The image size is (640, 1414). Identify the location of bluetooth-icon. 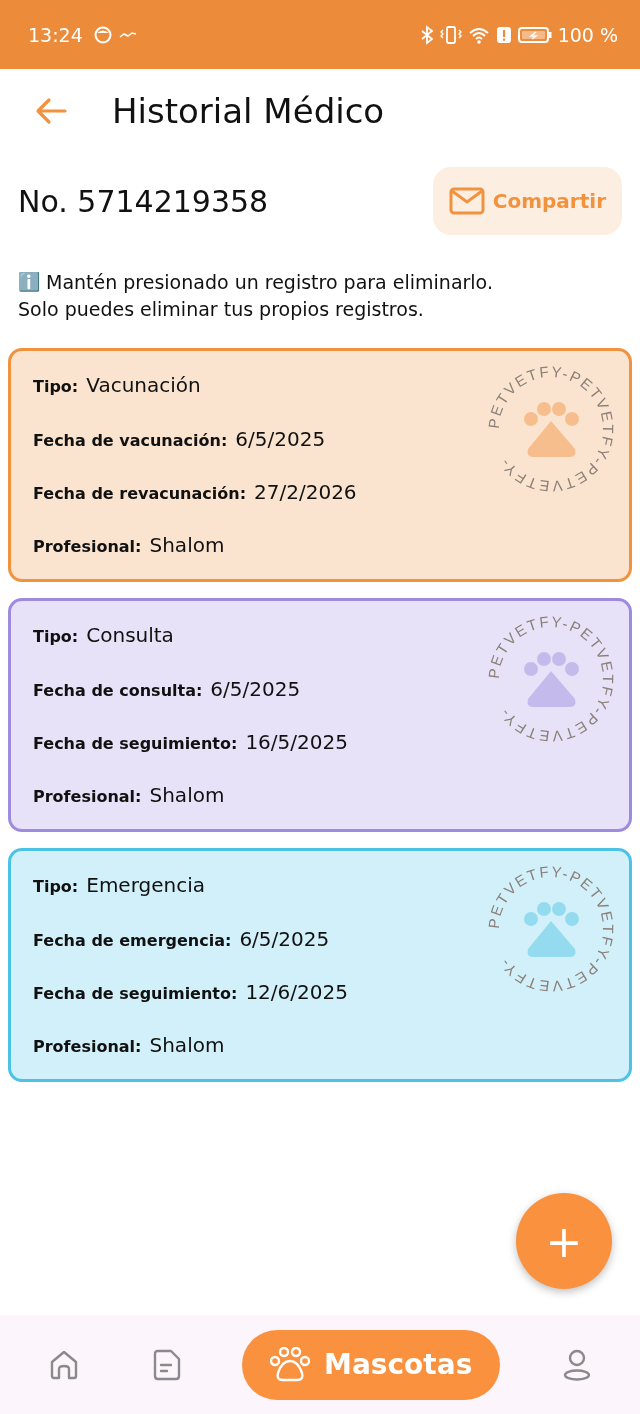
(426, 34).